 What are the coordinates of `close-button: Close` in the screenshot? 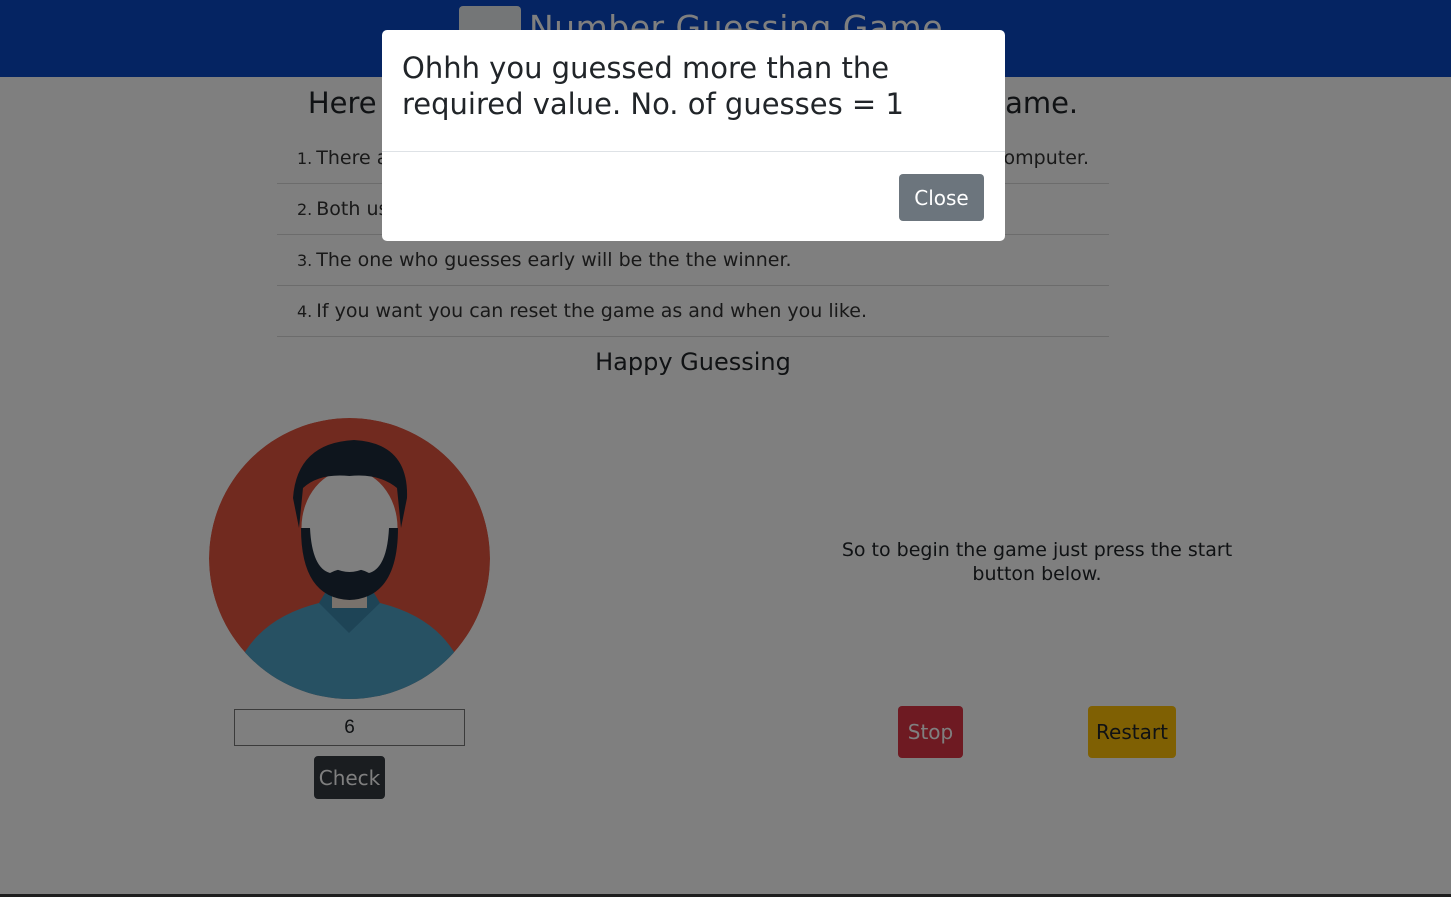 It's located at (941, 197).